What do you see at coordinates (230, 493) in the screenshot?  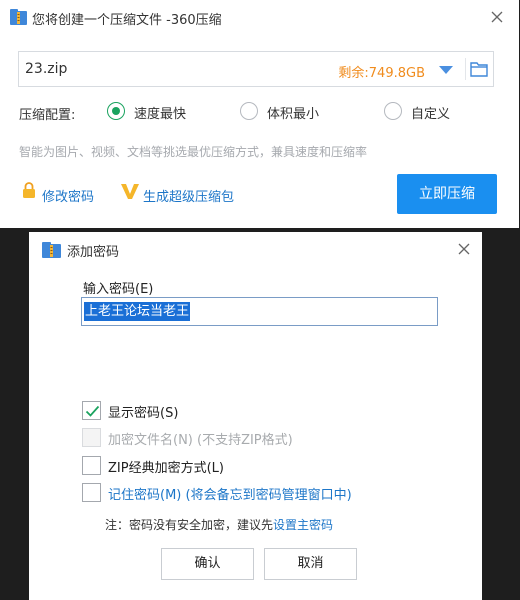 I see `checkbox-label: 记住密码(M) (将会备忘到密码管理窗口中)` at bounding box center [230, 493].